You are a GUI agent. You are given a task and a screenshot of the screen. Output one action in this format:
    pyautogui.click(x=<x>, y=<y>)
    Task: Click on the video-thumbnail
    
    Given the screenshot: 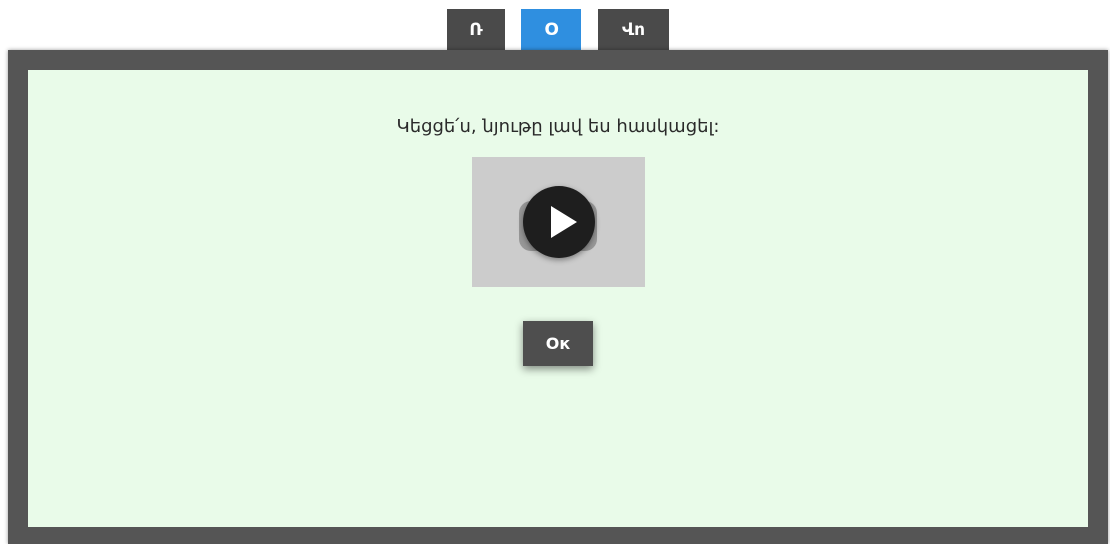 What is the action you would take?
    pyautogui.click(x=558, y=222)
    